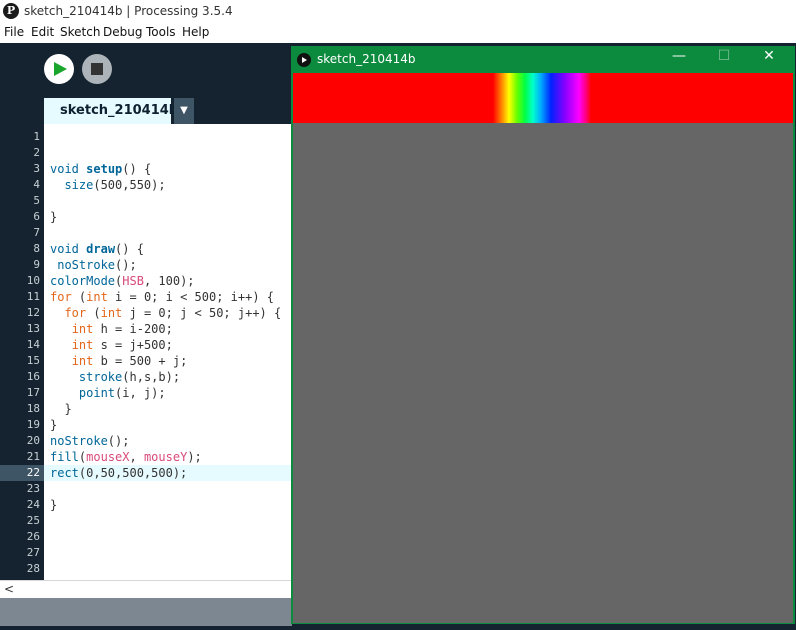  Describe the element at coordinates (122, 281) in the screenshot. I see `code-line: colorMode(HSB, 100);` at that location.